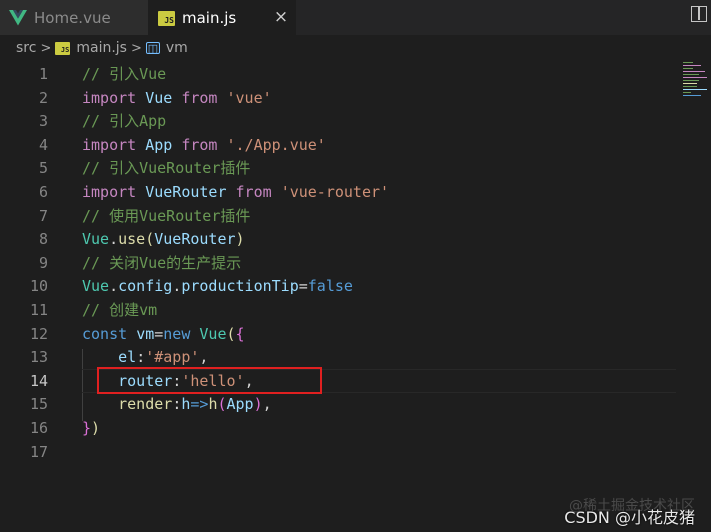 The width and height of the screenshot is (711, 532). What do you see at coordinates (18, 17) in the screenshot?
I see `vue-icon` at bounding box center [18, 17].